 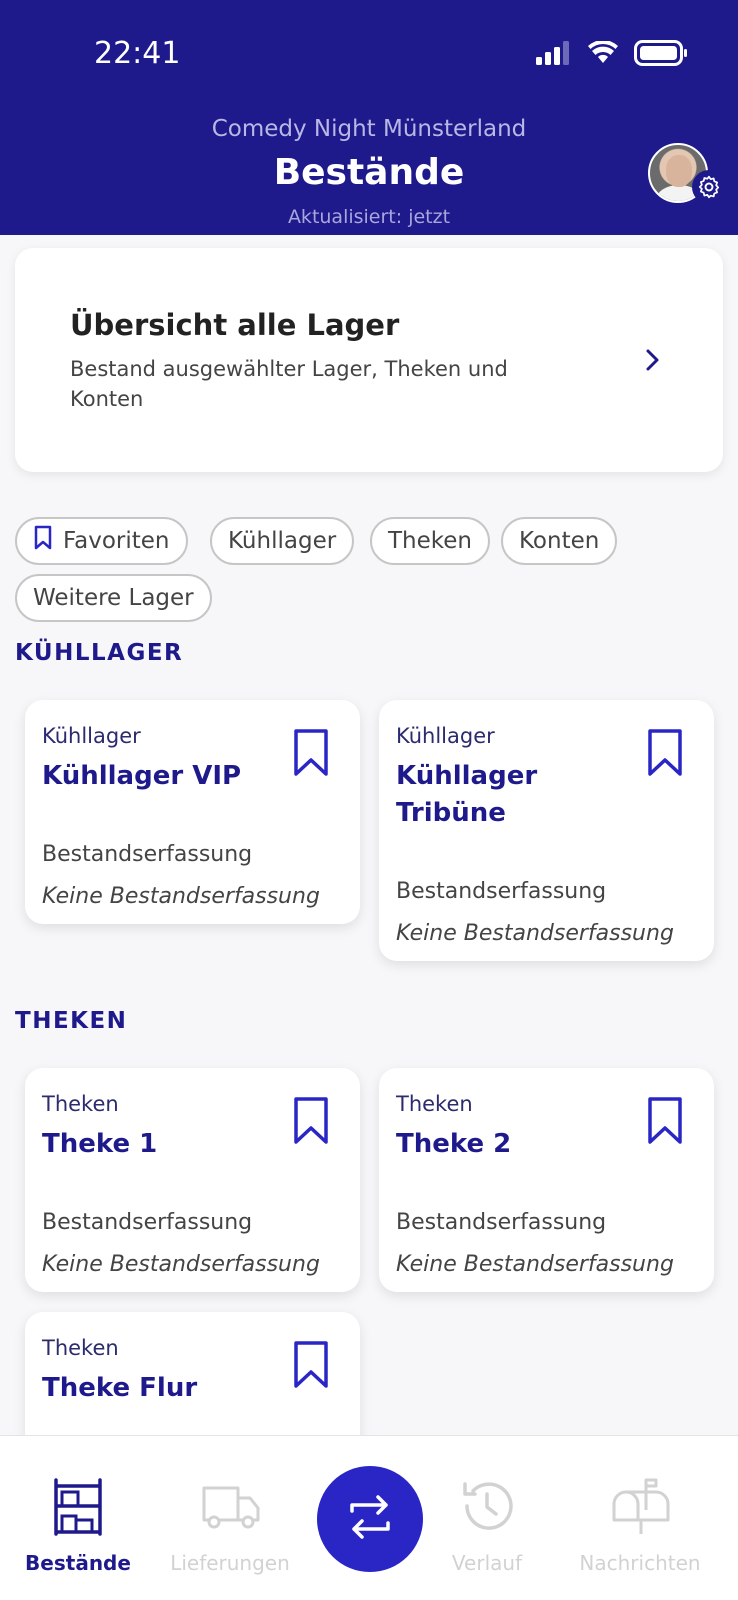 I want to click on nav-label: Verlauf, so click(x=487, y=1563).